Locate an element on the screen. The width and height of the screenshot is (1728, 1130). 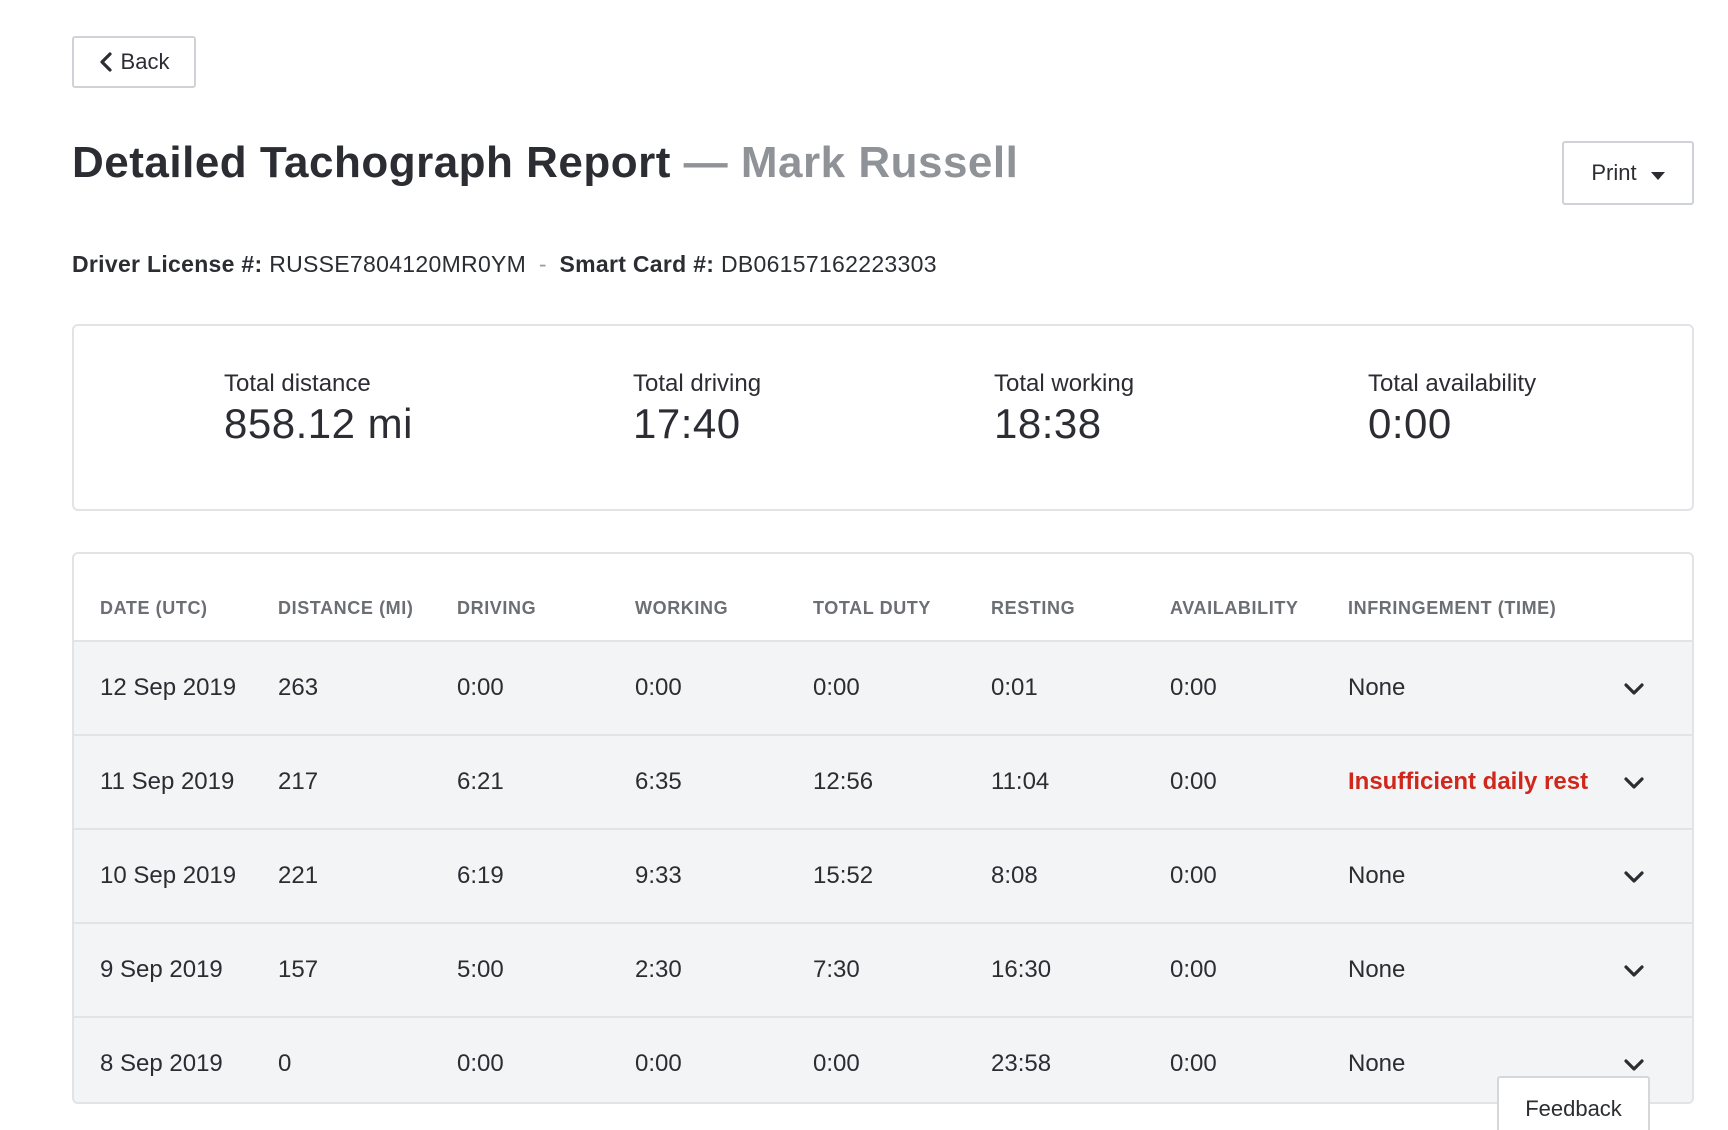
column-header-driving: DRIVING is located at coordinates (497, 608).